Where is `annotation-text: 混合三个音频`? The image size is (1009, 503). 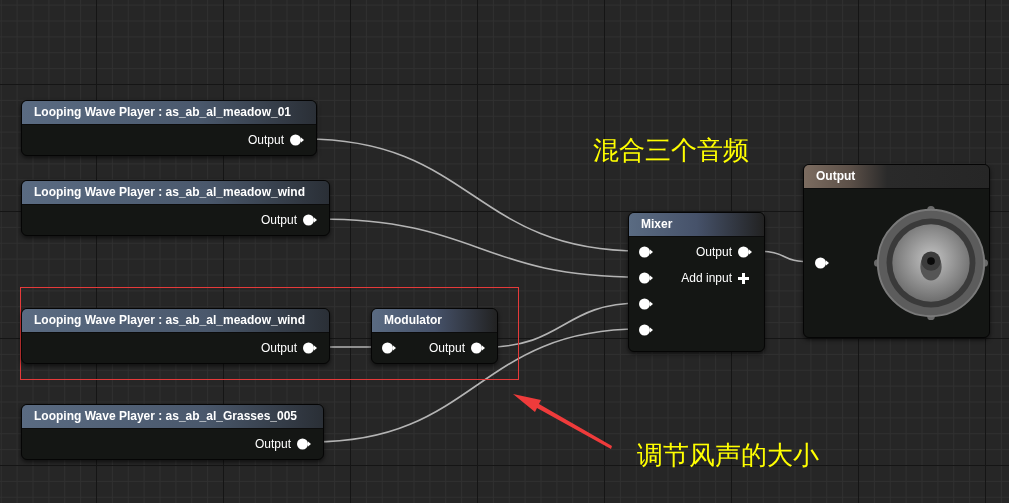 annotation-text: 混合三个音频 is located at coordinates (671, 150).